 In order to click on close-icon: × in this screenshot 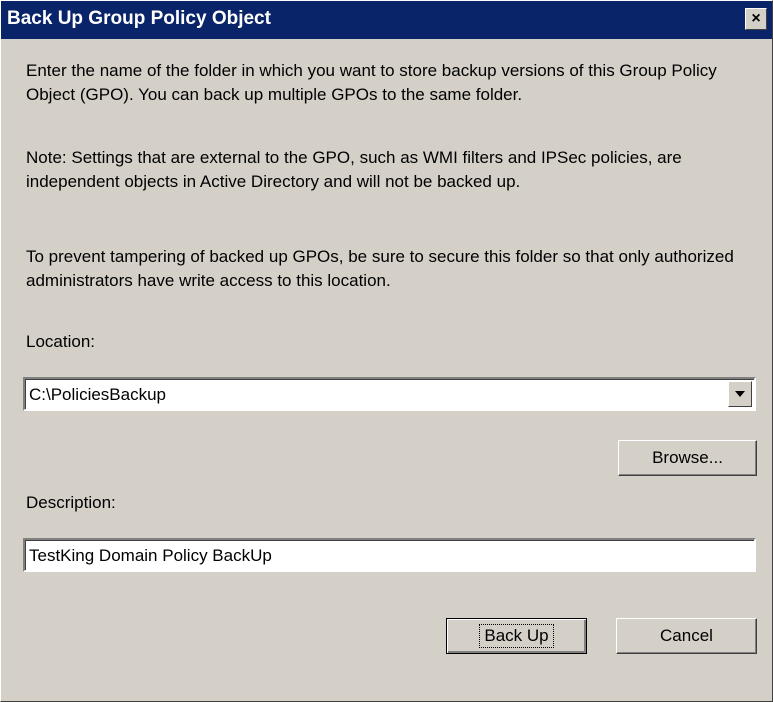, I will do `click(756, 18)`.